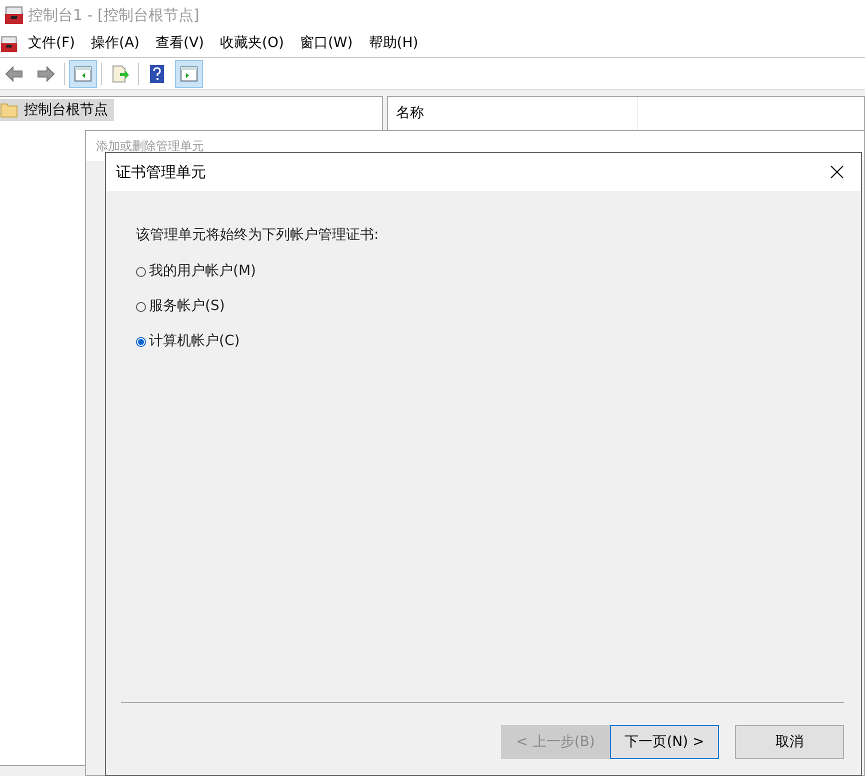 Image resolution: width=865 pixels, height=776 pixels. What do you see at coordinates (115, 43) in the screenshot?
I see `menu-item: 操作(A)` at bounding box center [115, 43].